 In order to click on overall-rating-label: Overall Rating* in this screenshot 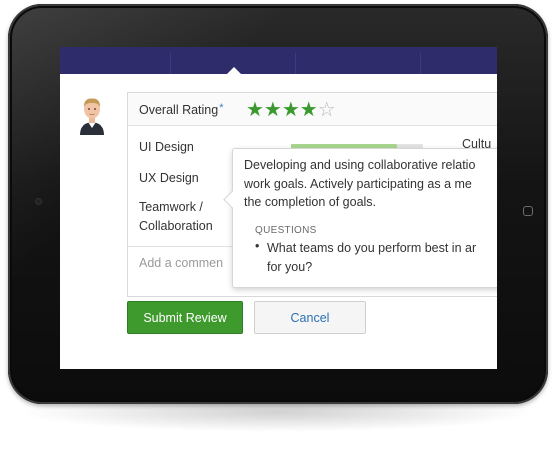, I will do `click(181, 109)`.